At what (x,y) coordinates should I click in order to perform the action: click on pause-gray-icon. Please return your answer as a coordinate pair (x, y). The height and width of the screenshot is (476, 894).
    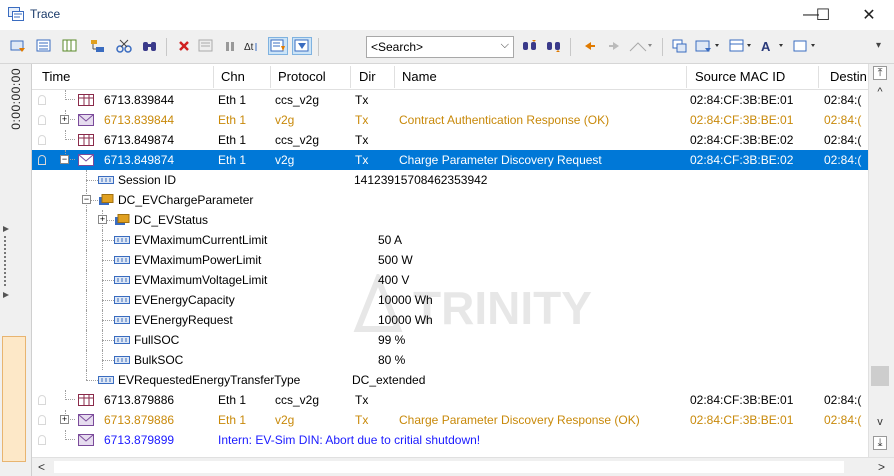
    Looking at the image, I should click on (206, 46).